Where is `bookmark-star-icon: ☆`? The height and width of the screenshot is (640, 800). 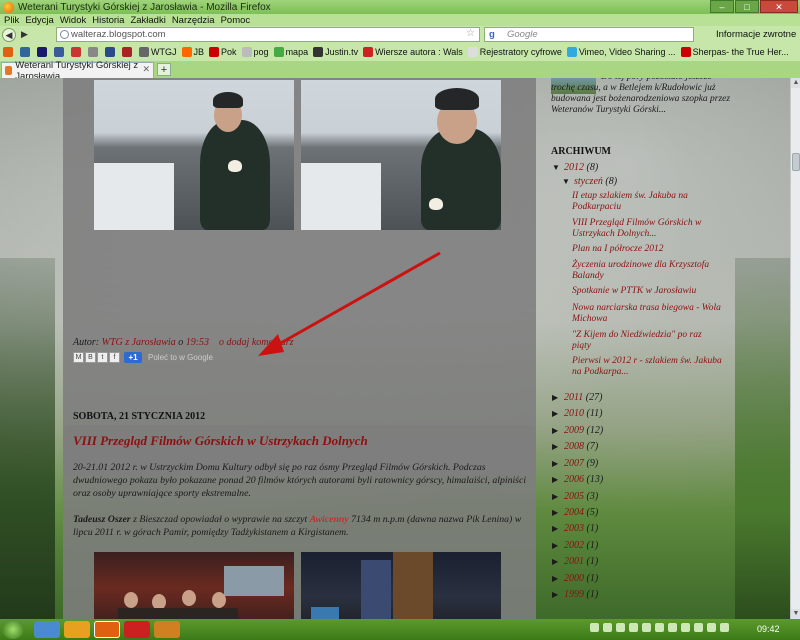
bookmark-star-icon: ☆ is located at coordinates (470, 33).